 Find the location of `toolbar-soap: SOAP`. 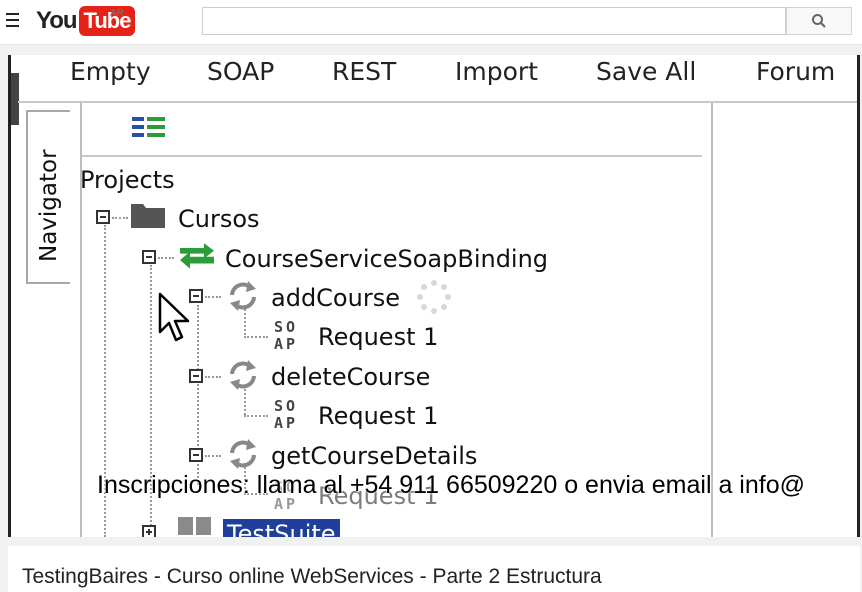

toolbar-soap: SOAP is located at coordinates (241, 71).